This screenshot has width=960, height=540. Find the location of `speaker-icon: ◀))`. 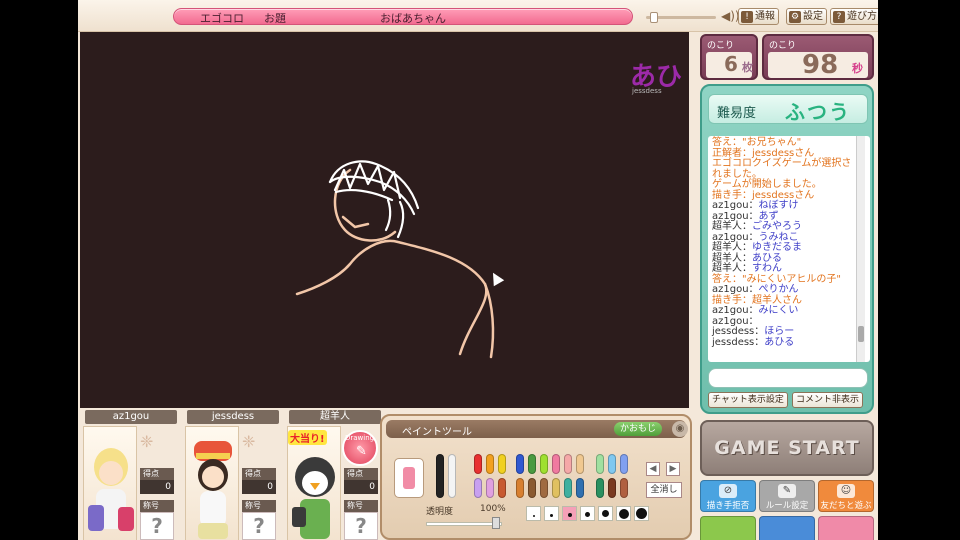

speaker-icon: ◀)) is located at coordinates (730, 16).